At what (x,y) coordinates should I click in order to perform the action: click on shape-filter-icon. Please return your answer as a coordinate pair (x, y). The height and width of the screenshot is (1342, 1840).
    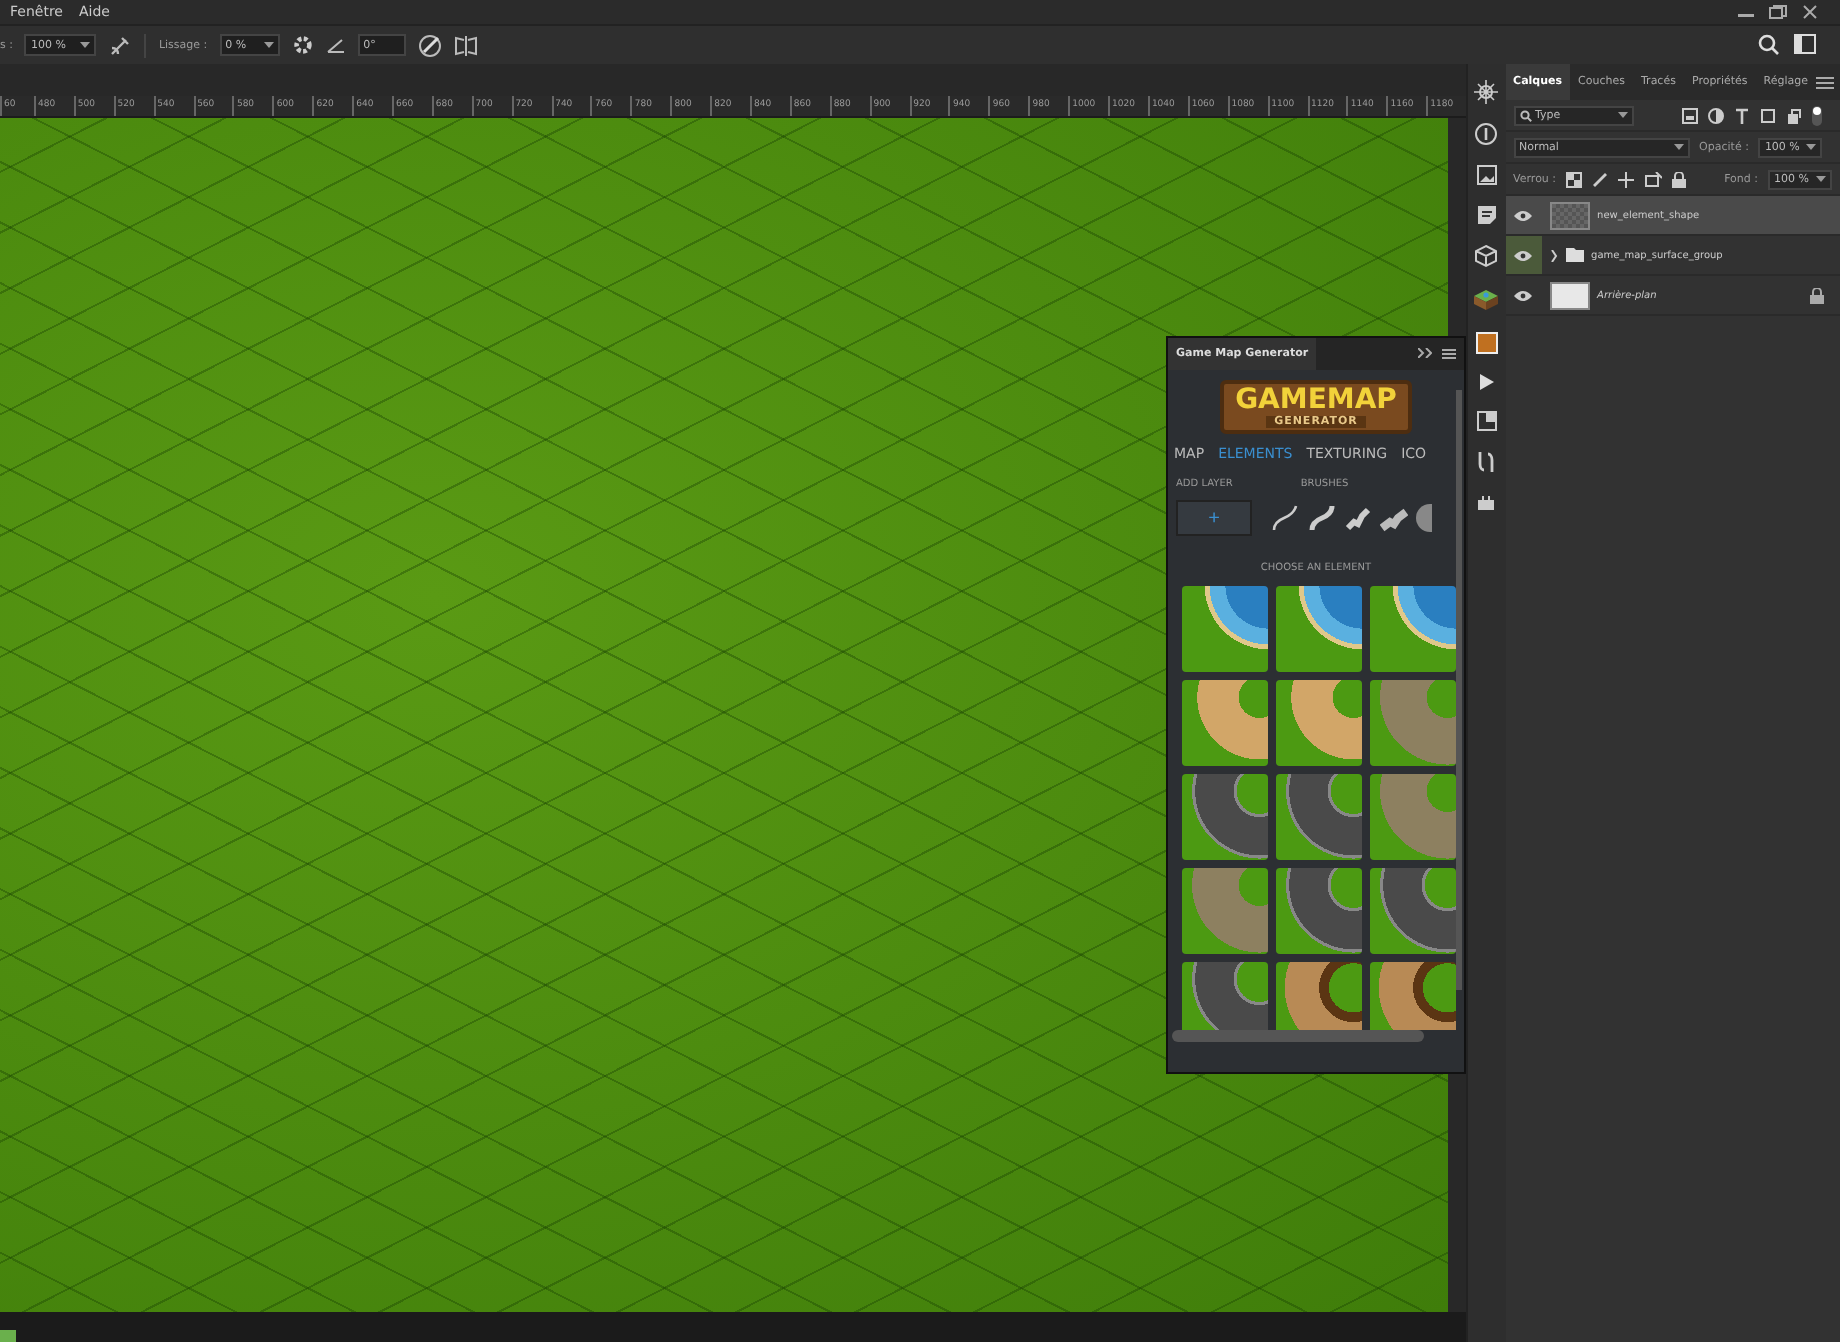
    Looking at the image, I should click on (1768, 115).